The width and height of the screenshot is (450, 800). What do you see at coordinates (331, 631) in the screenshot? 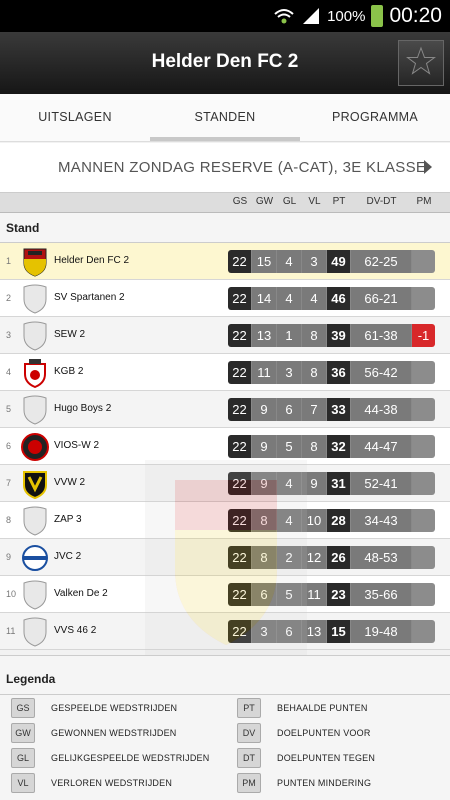
I see `stat-cells: 22 3 6 13 15 19-48` at bounding box center [331, 631].